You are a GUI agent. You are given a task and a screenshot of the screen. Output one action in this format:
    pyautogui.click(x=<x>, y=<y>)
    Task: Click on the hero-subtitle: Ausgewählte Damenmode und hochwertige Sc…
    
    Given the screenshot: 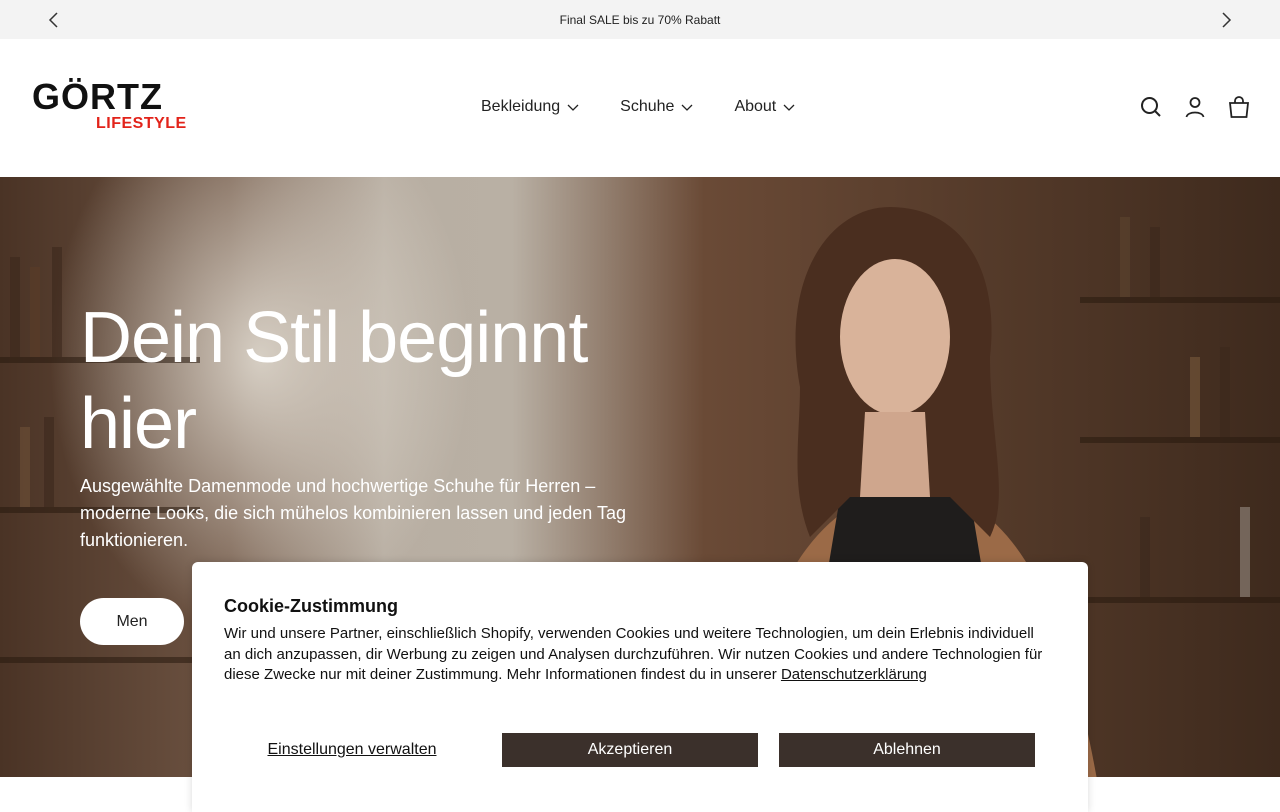 What is the action you would take?
    pyautogui.click(x=353, y=513)
    